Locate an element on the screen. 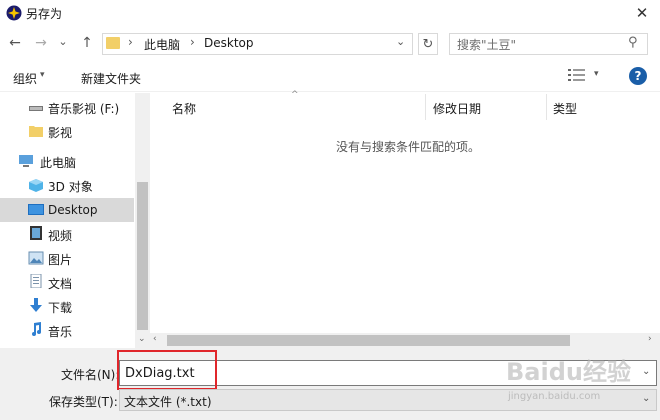  recent-locations-button: ⌄ is located at coordinates (63, 41).